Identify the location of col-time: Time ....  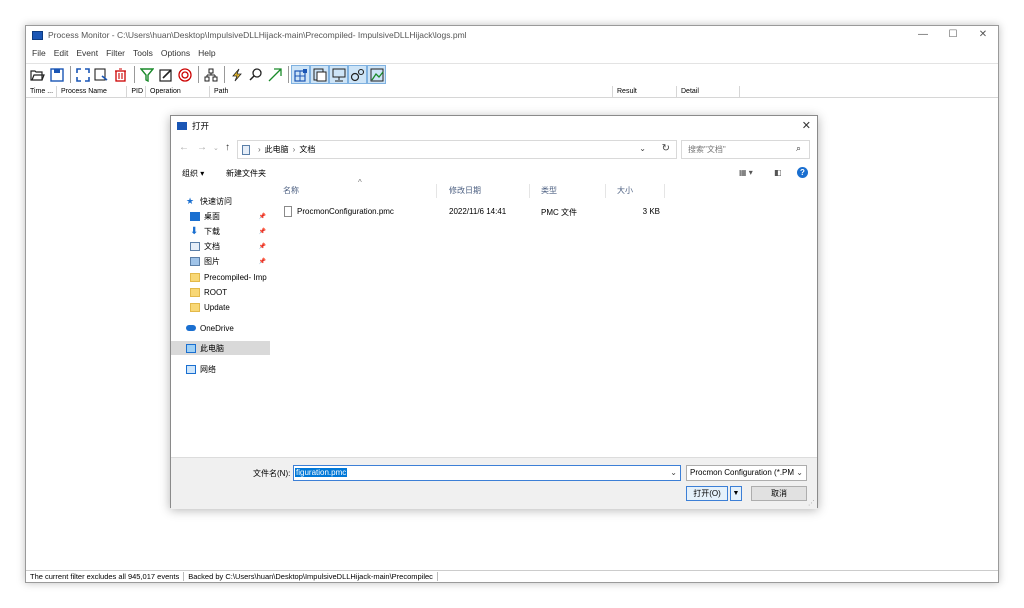
(41, 92).